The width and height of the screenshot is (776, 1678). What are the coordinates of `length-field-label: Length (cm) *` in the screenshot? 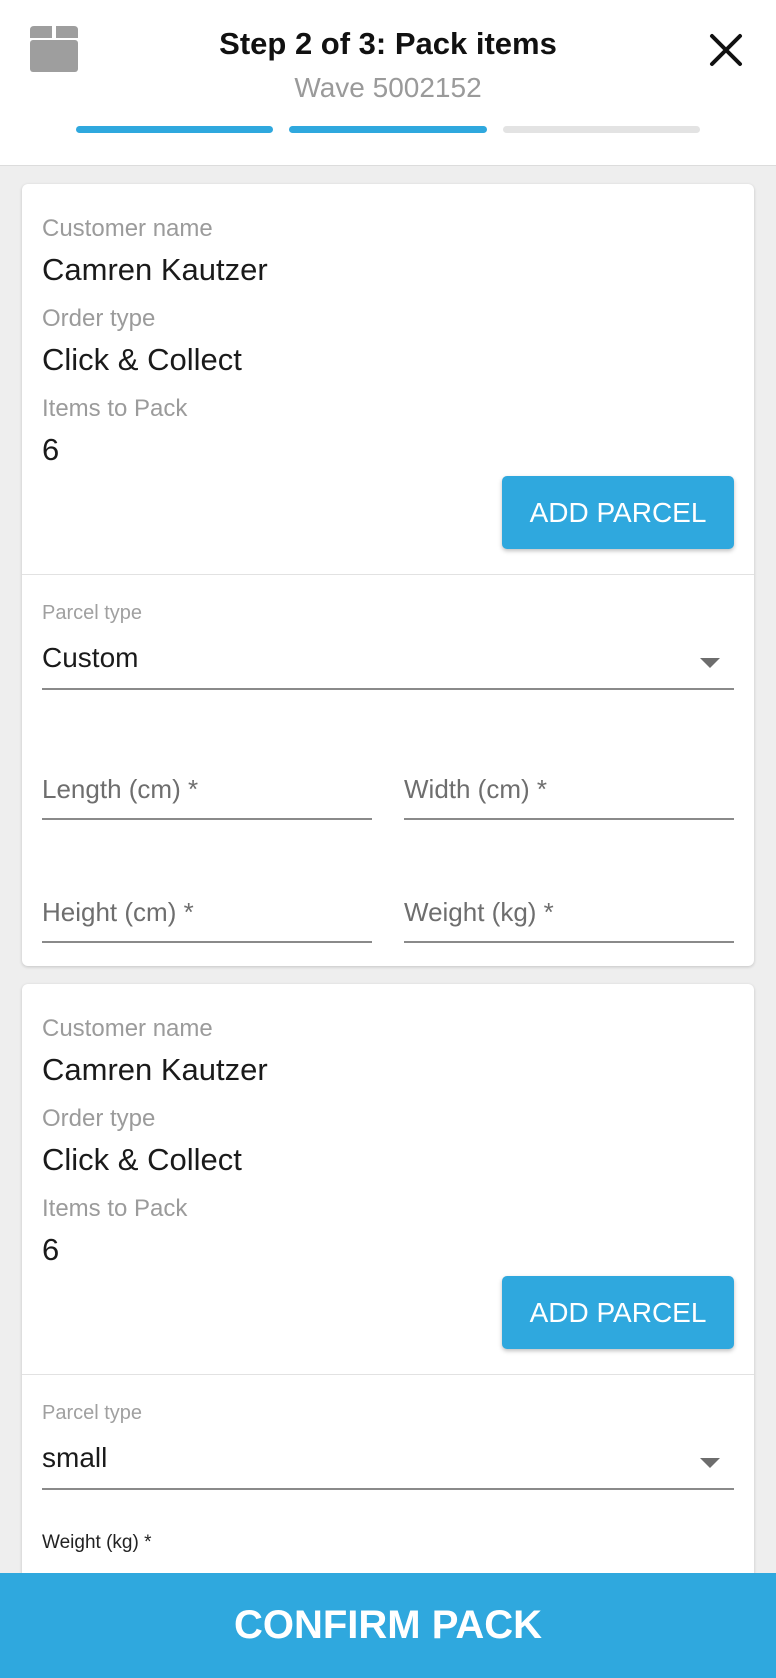 It's located at (120, 789).